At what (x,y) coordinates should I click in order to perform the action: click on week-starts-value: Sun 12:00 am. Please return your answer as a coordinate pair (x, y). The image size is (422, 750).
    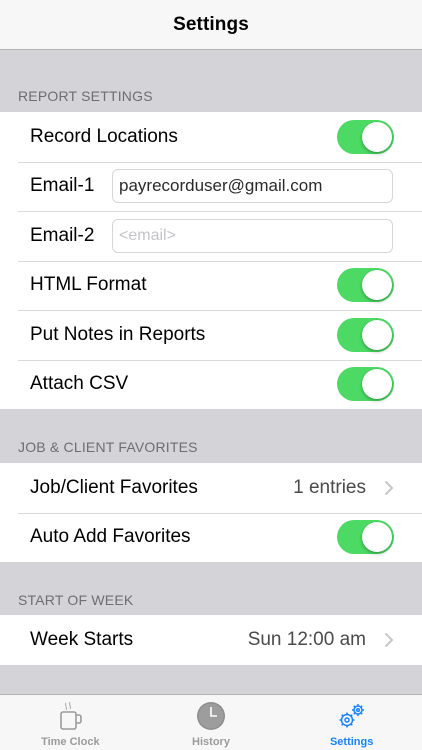
    Looking at the image, I should click on (306, 639).